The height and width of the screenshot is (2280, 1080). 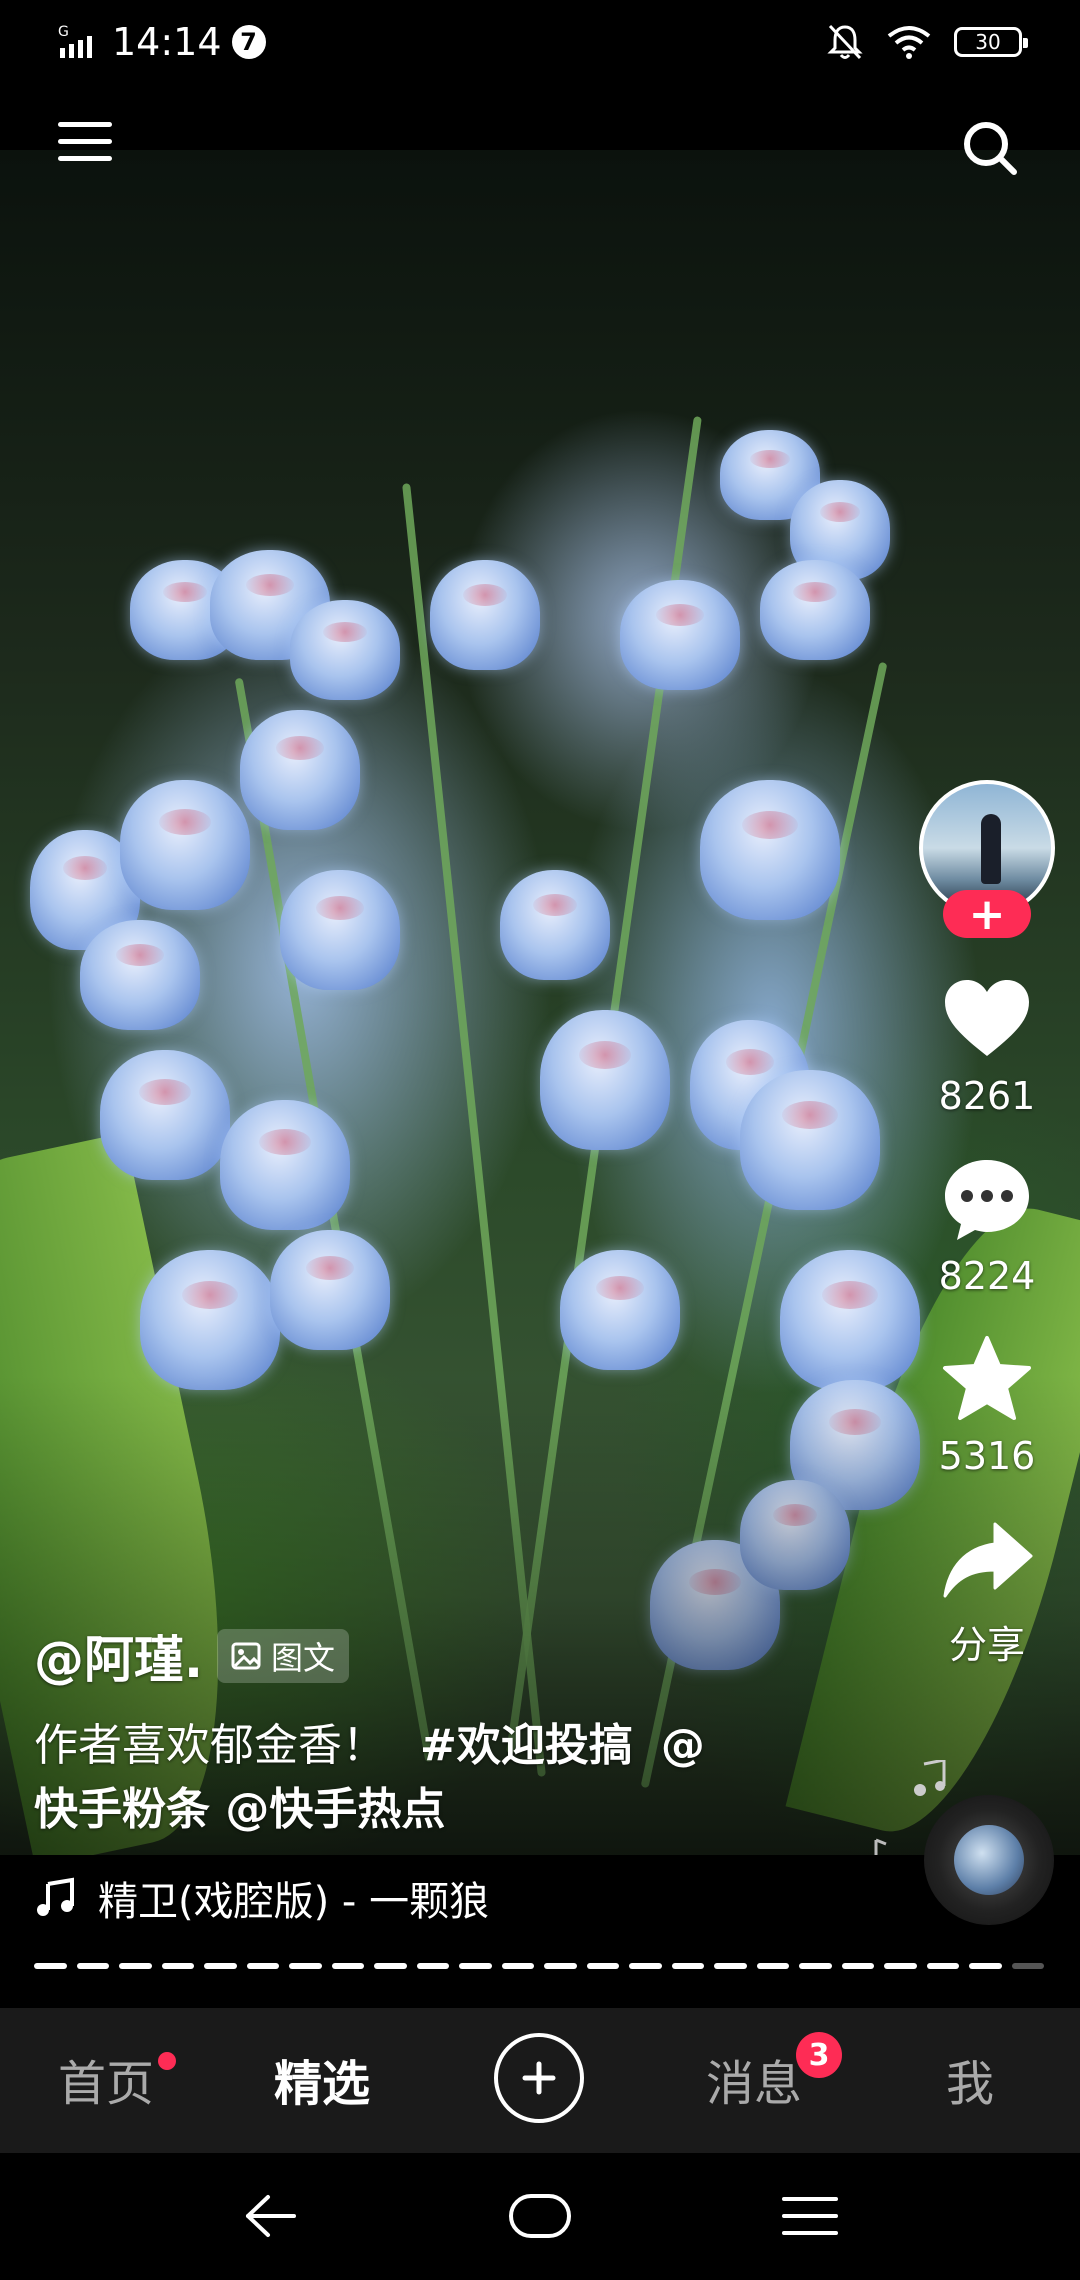 What do you see at coordinates (303, 1658) in the screenshot?
I see `post-type-label: 图文` at bounding box center [303, 1658].